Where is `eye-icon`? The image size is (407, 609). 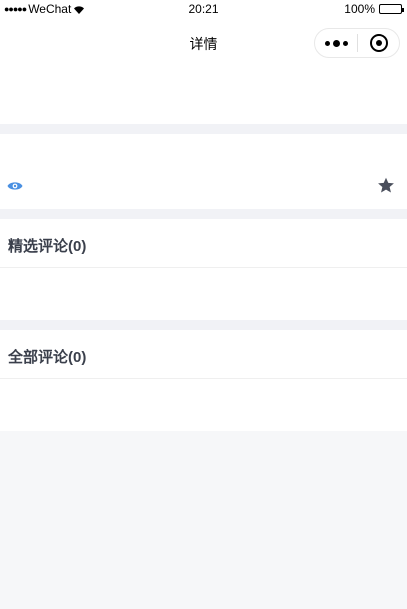 eye-icon is located at coordinates (15, 188).